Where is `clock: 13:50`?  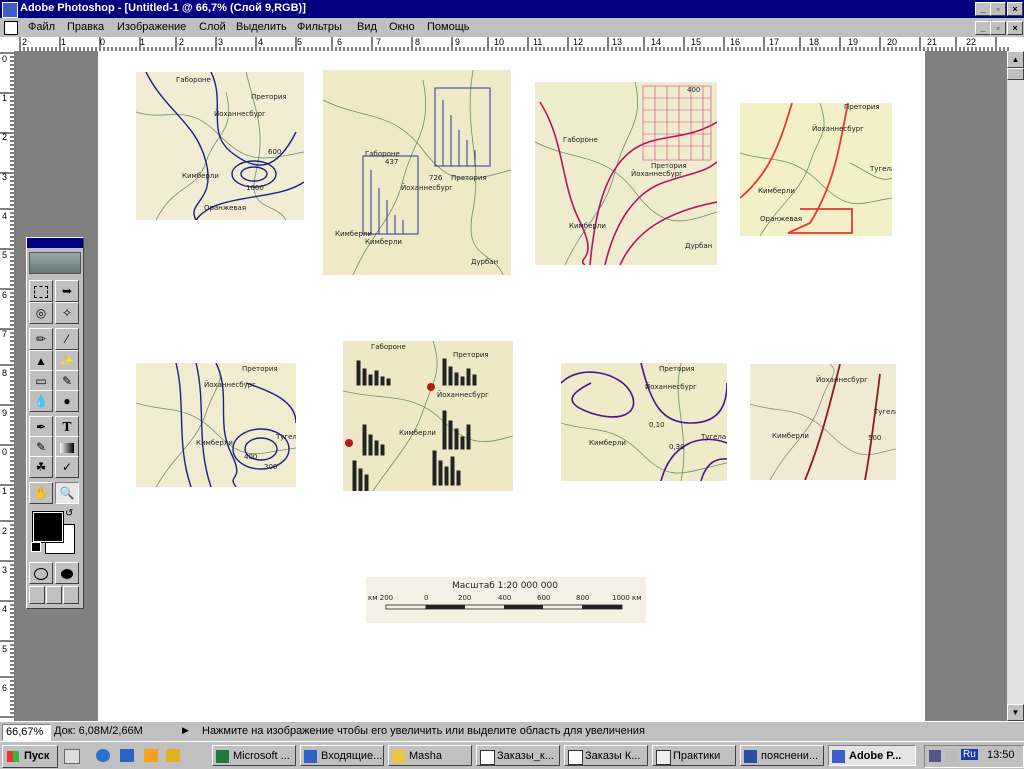 clock: 13:50 is located at coordinates (1001, 755).